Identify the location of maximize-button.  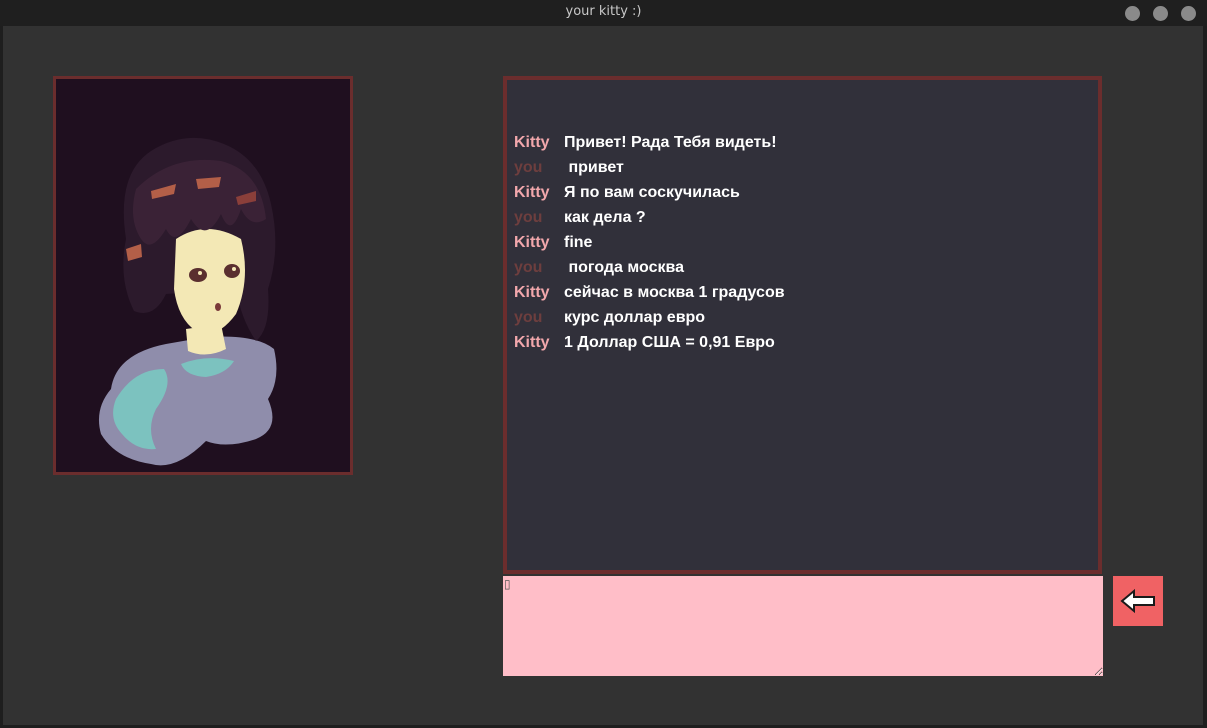
(1160, 13).